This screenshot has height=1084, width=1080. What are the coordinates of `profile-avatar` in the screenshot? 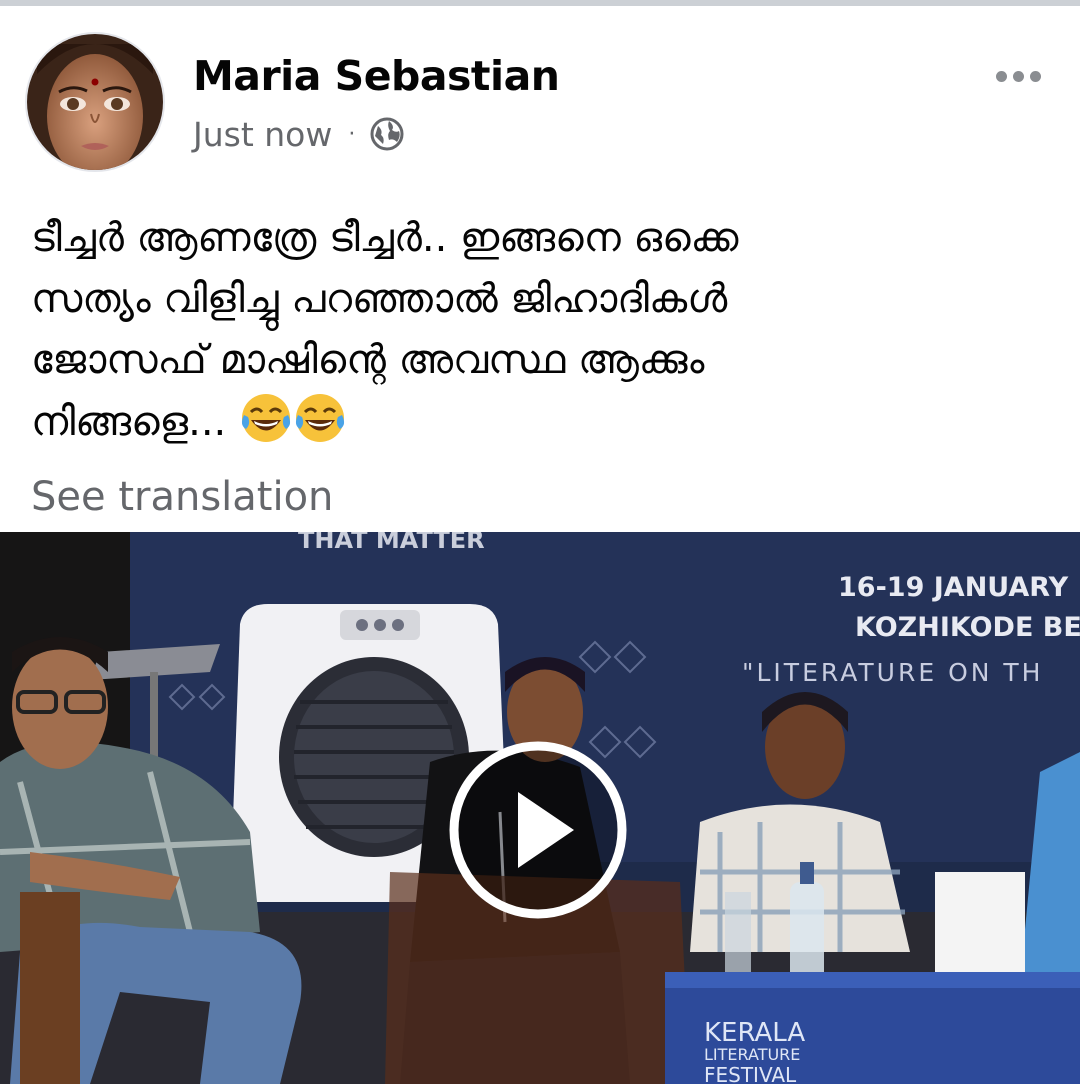 It's located at (95, 102).